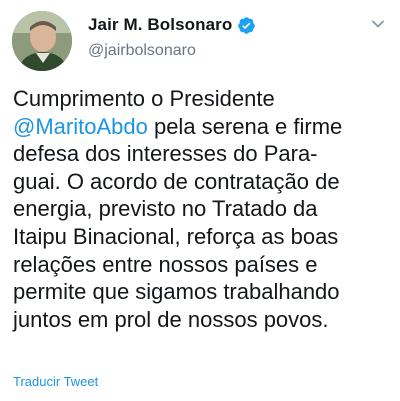 The height and width of the screenshot is (401, 400). I want to click on tweet-line: permite que sigamos trabalhando, so click(204, 292).